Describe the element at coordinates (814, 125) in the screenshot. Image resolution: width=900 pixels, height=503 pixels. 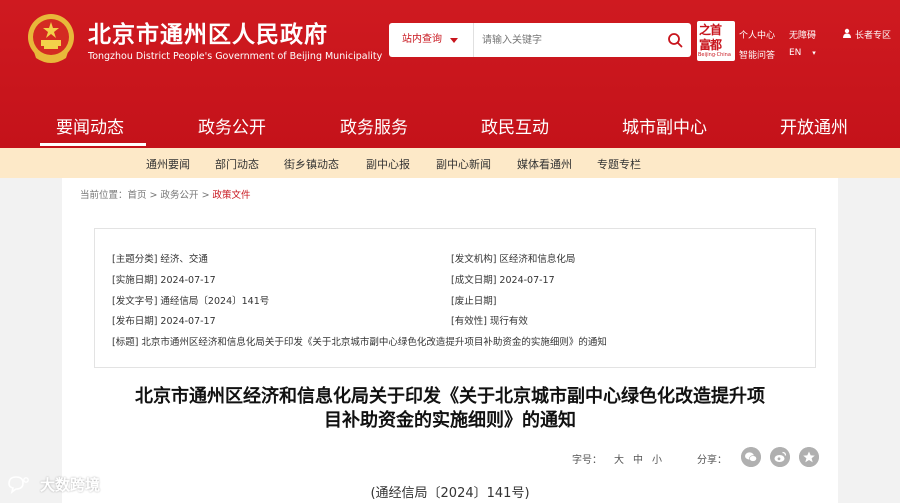
I see `nav-open-tongzhou: 开放通州` at that location.